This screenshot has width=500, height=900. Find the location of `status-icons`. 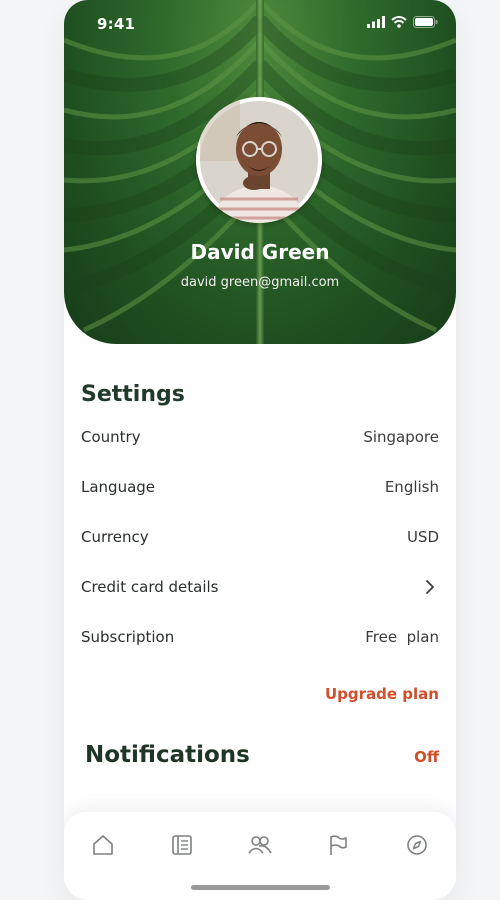

status-icons is located at coordinates (402, 22).